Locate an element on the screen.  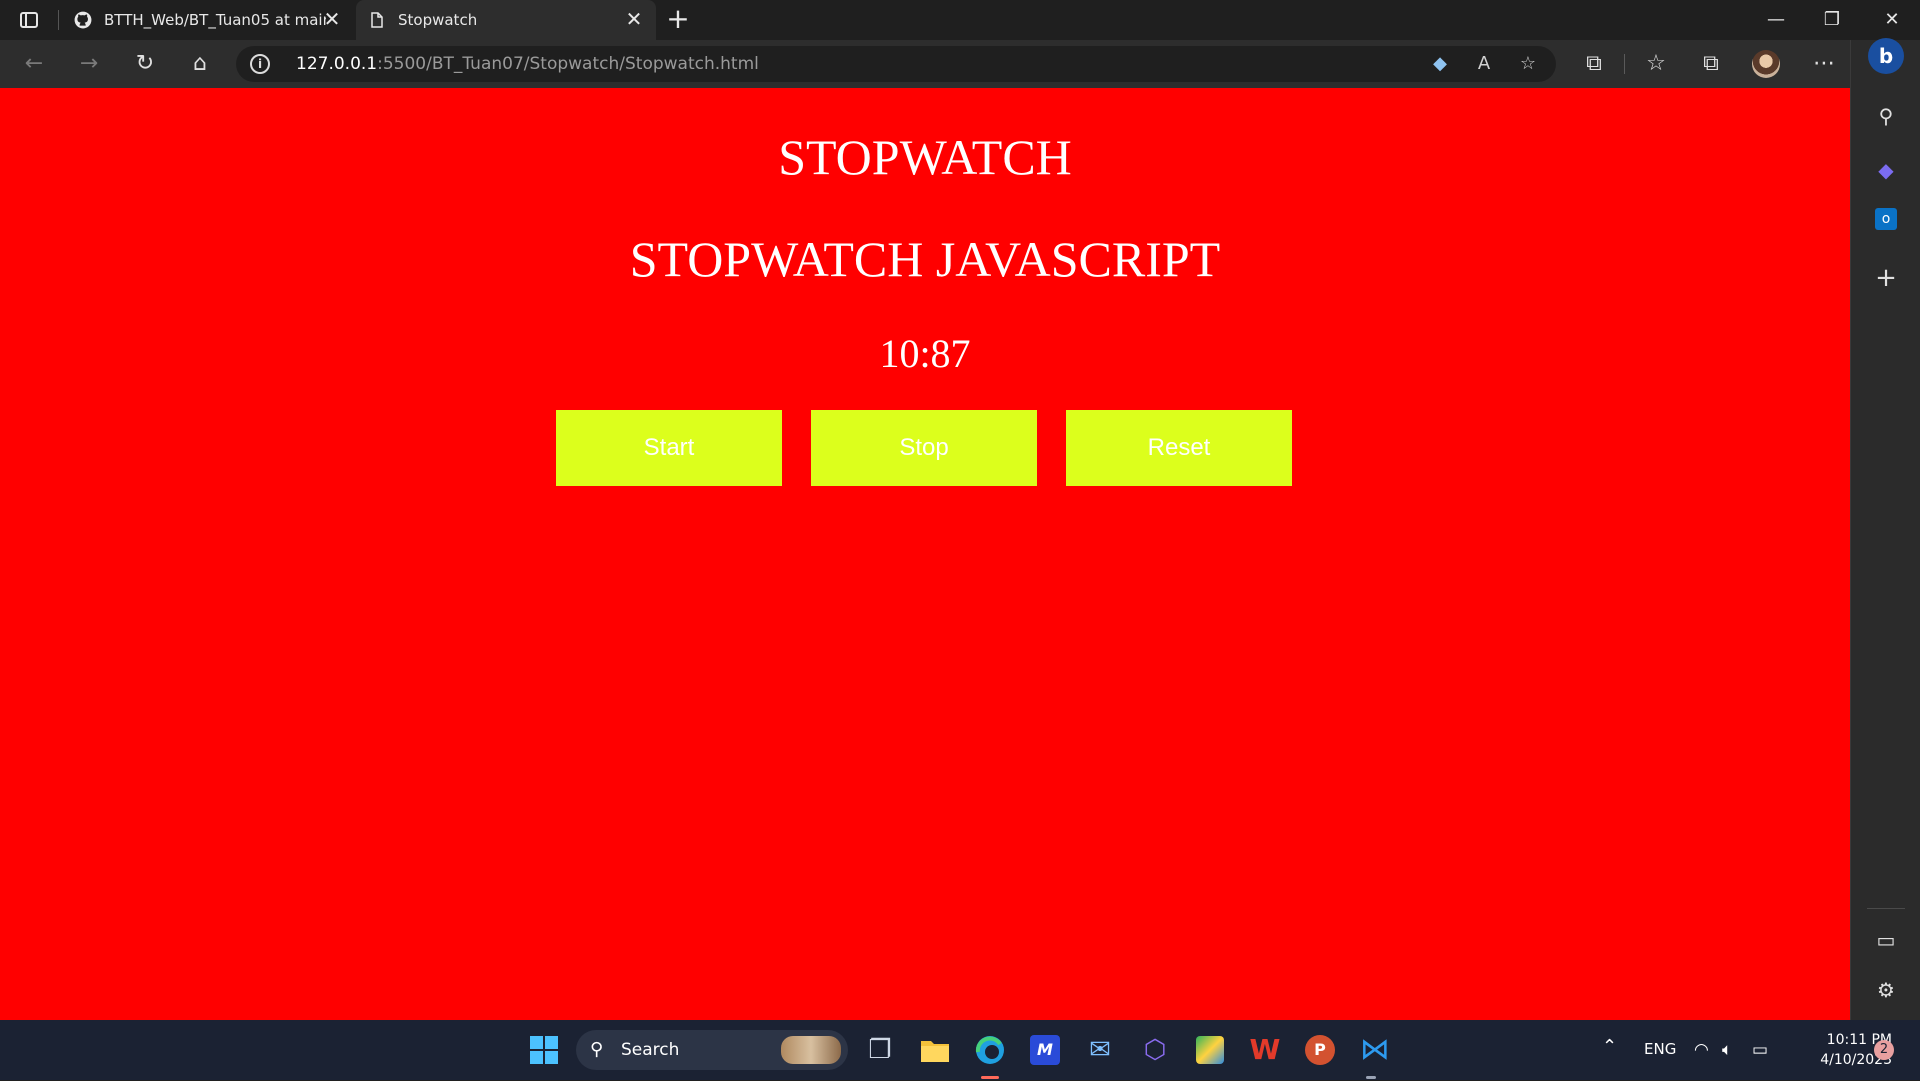
photos-app-icon is located at coordinates (1210, 1050).